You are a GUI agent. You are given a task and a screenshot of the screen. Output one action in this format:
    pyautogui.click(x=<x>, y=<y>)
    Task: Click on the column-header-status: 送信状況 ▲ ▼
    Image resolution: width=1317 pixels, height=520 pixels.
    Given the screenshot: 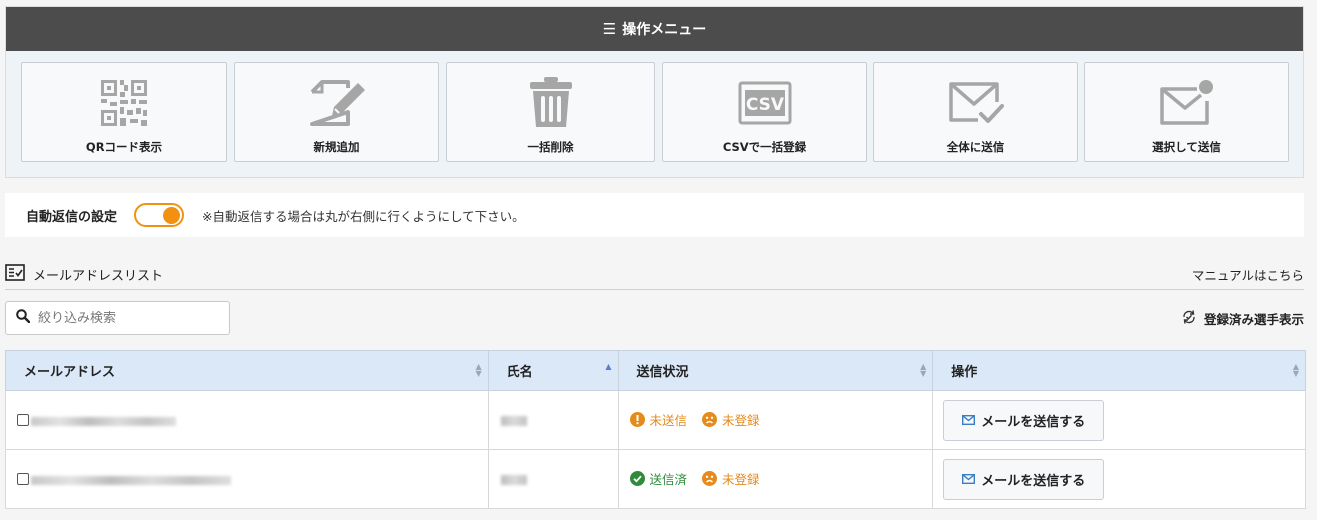 What is the action you would take?
    pyautogui.click(x=775, y=370)
    